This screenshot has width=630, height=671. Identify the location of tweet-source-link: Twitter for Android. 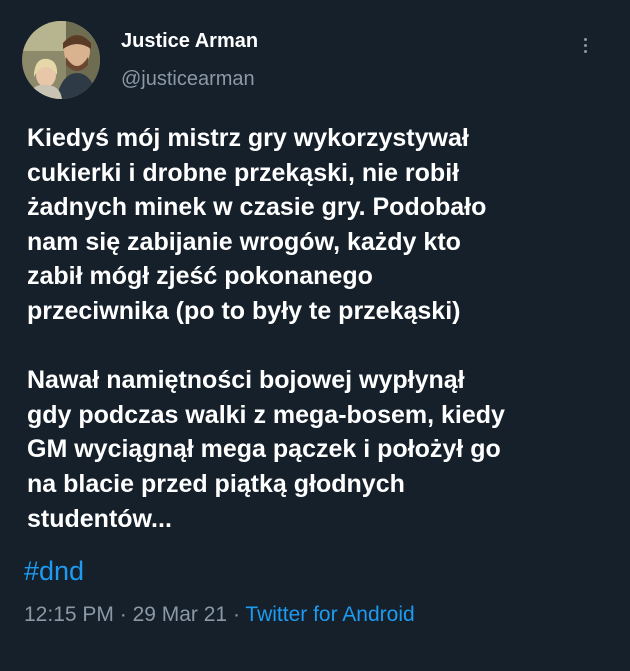
(329, 614).